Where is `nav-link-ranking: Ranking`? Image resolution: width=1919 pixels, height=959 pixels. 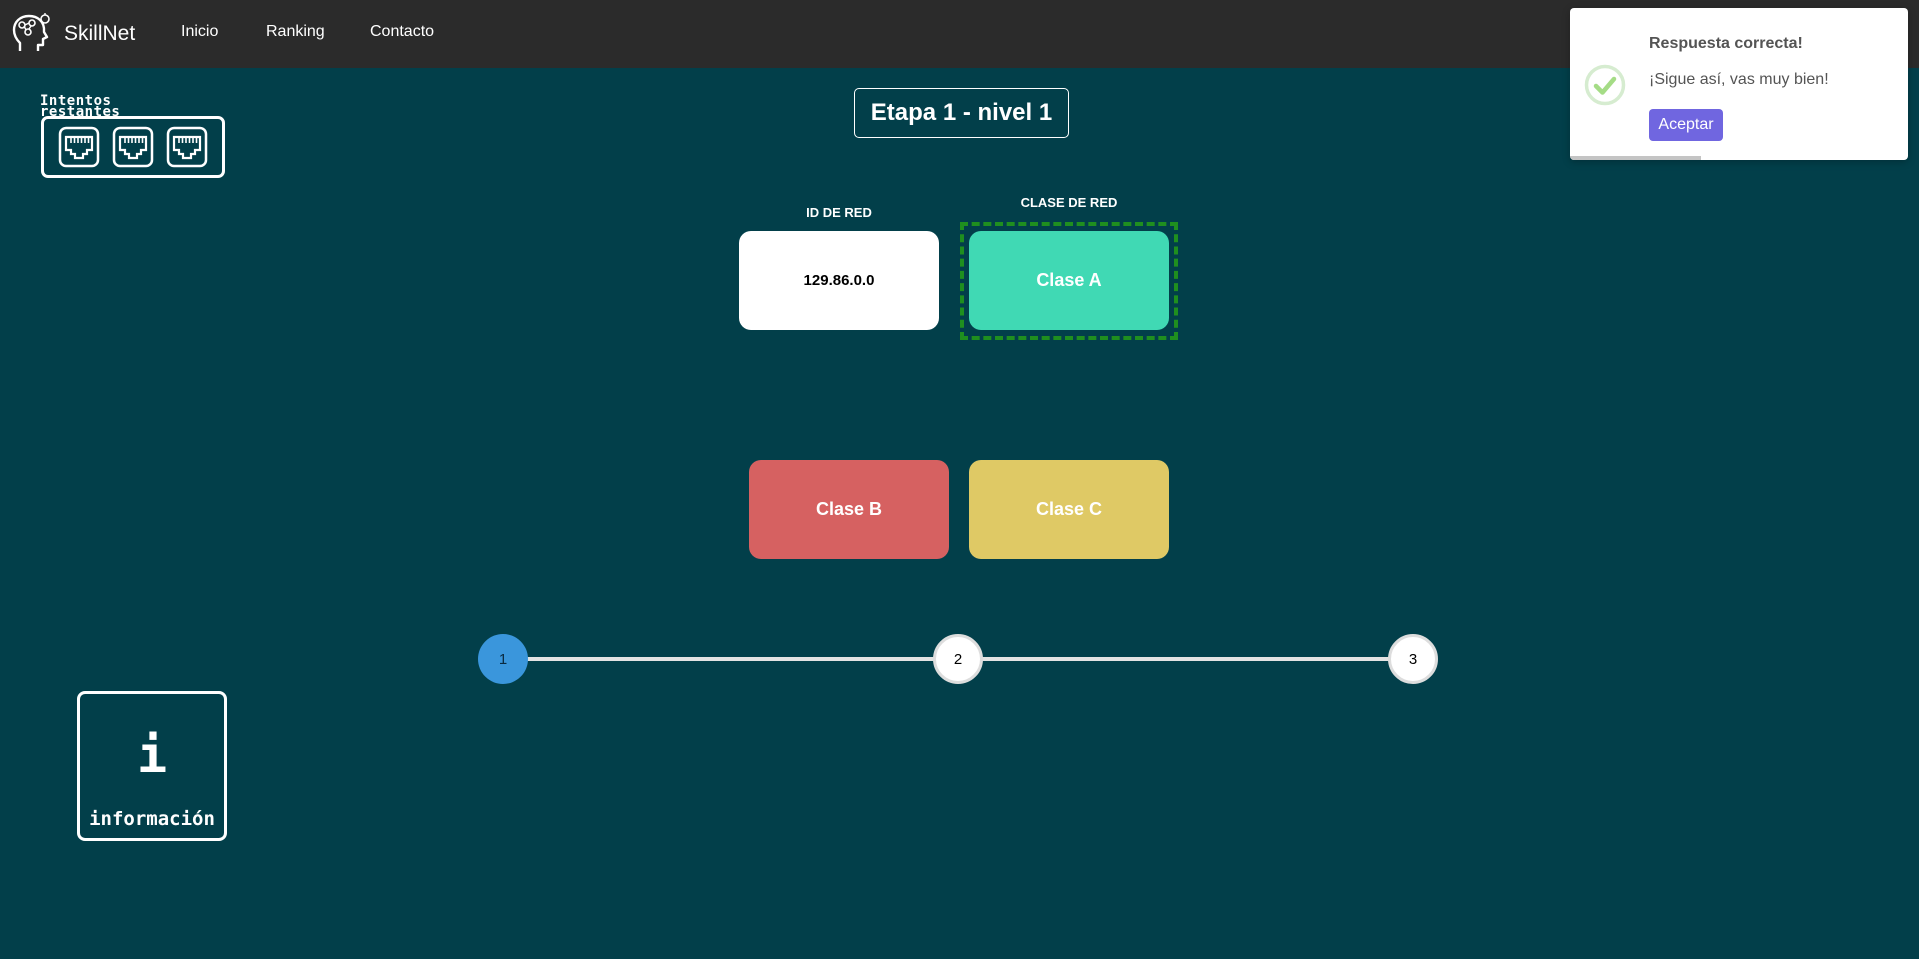
nav-link-ranking: Ranking is located at coordinates (295, 32).